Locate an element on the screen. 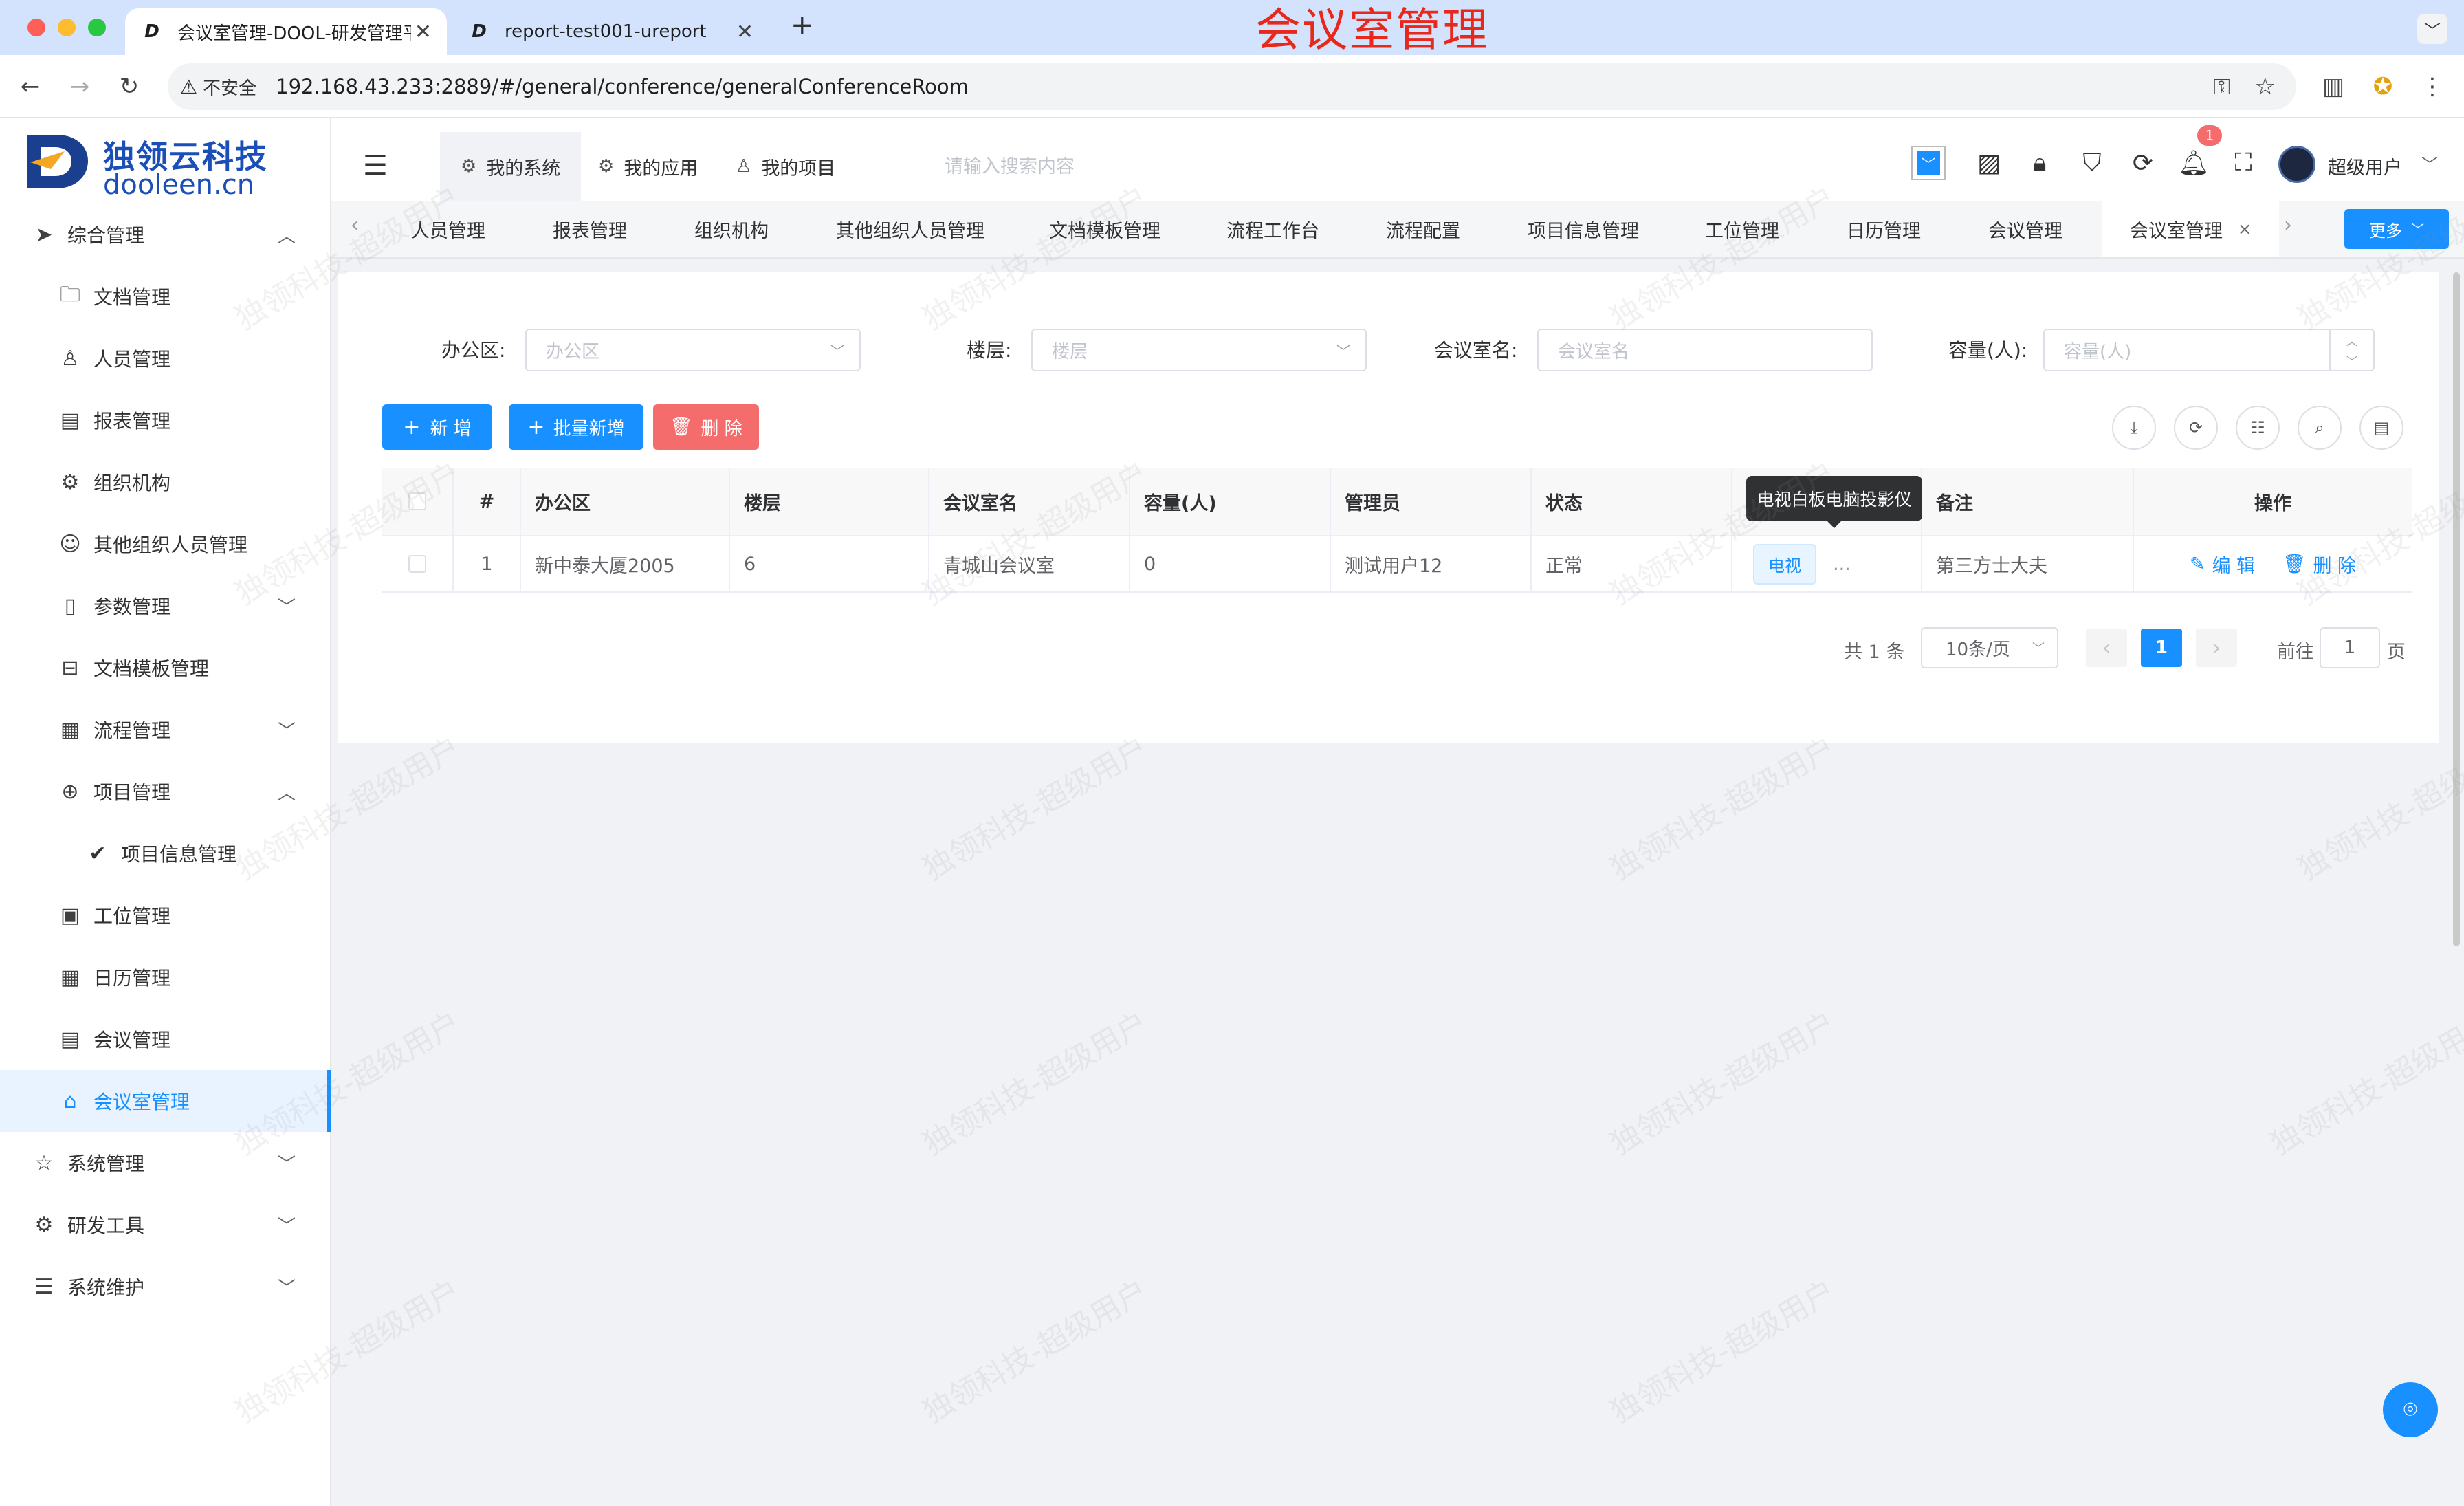 This screenshot has height=1506, width=2464. capacity-input: 容量(人) ︿ ﹀ is located at coordinates (2209, 350).